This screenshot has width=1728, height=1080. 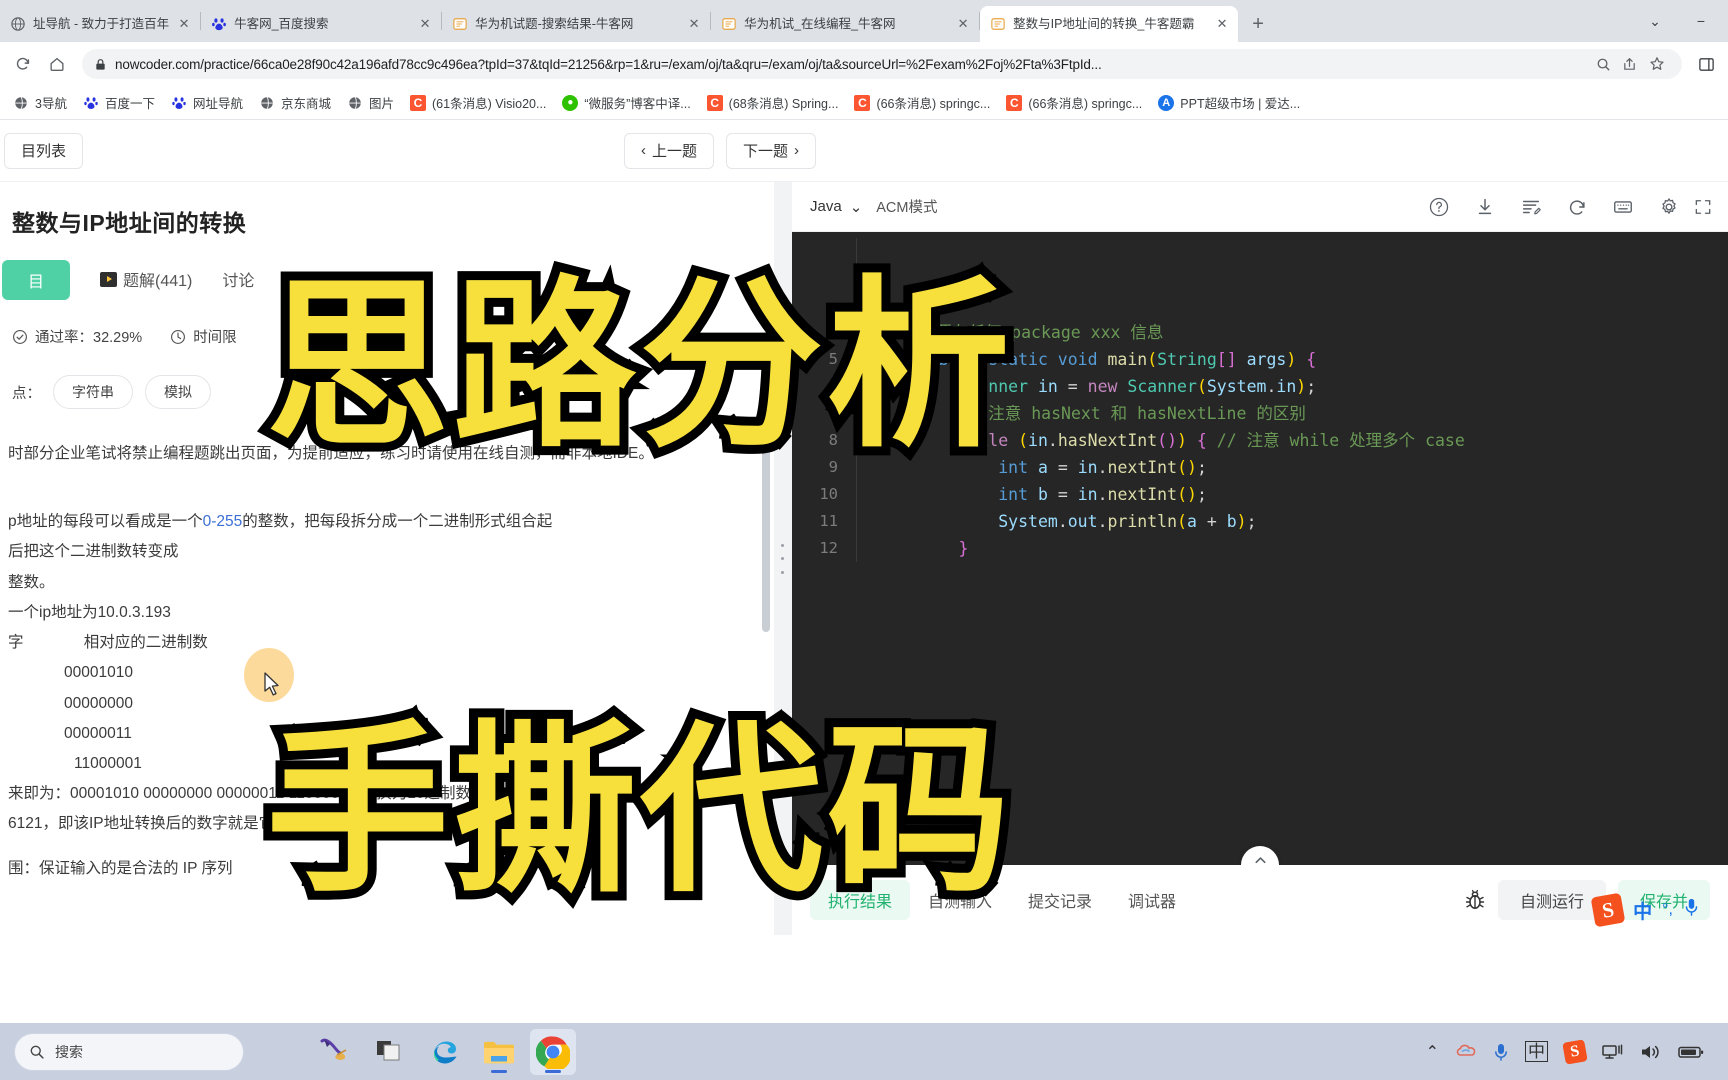 What do you see at coordinates (770, 150) in the screenshot?
I see `next-question-button: 下一题 ›` at bounding box center [770, 150].